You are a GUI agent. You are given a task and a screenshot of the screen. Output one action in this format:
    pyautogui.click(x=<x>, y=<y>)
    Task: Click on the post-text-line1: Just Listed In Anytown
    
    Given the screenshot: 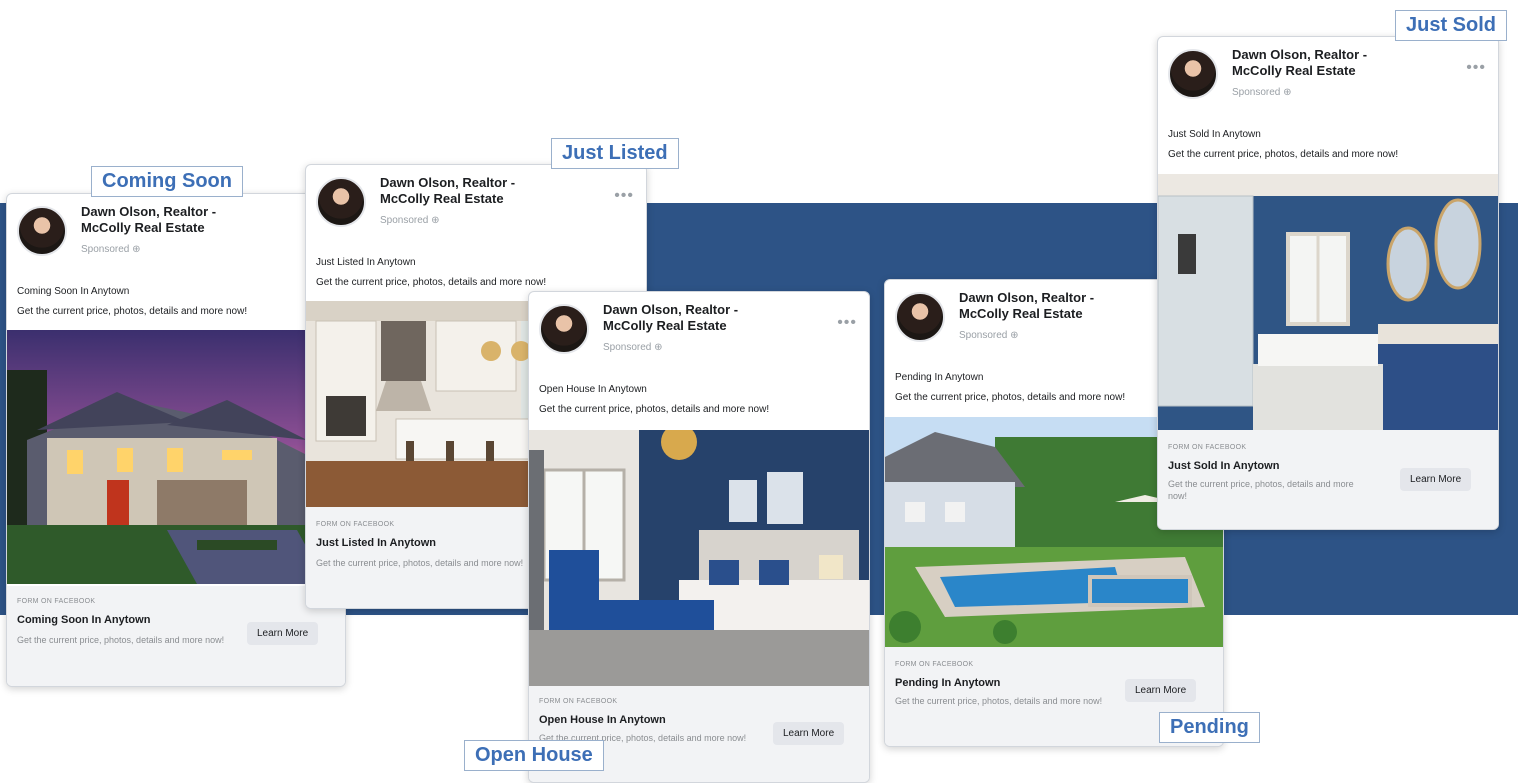 What is the action you would take?
    pyautogui.click(x=366, y=262)
    